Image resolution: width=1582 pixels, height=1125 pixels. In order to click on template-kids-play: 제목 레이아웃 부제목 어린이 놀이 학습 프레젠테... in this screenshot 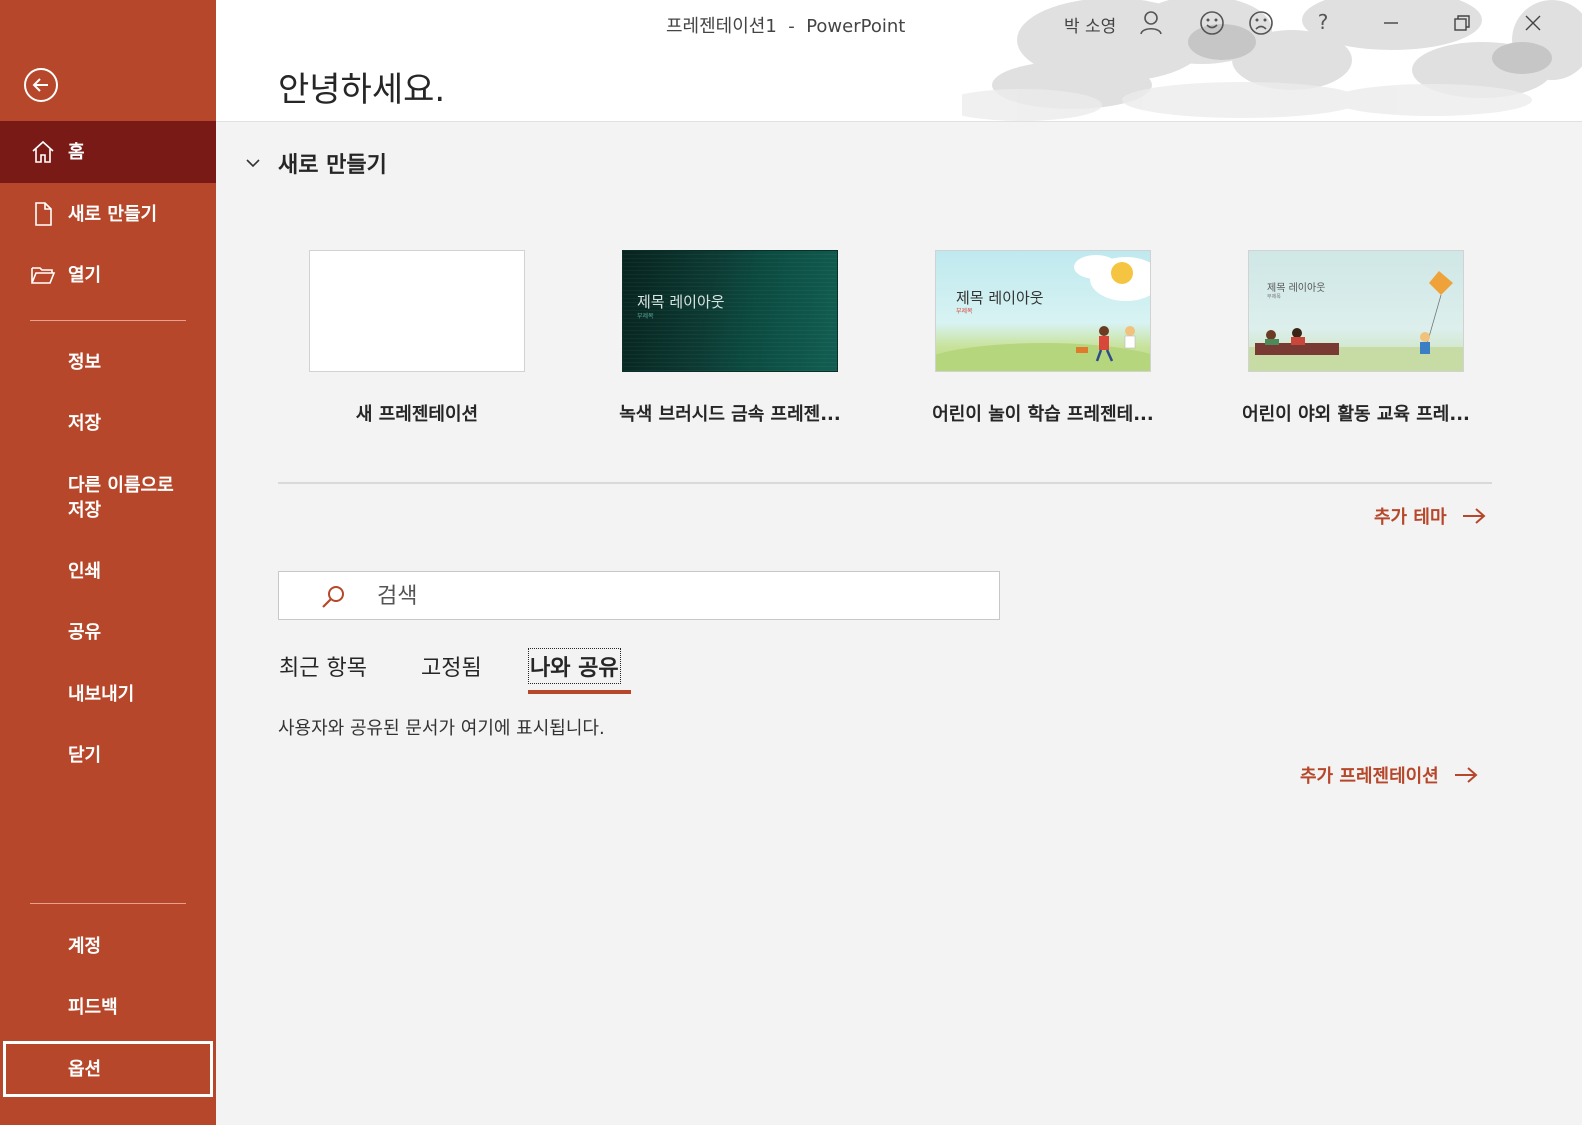, I will do `click(1043, 337)`.